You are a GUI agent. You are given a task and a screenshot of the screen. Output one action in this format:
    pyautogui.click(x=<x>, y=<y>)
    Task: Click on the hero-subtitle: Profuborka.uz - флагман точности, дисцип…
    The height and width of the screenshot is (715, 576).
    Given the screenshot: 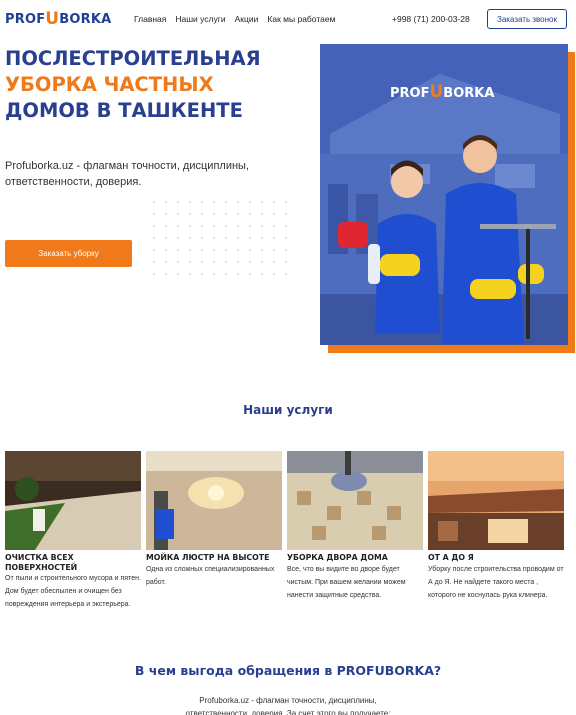 What is the action you would take?
    pyautogui.click(x=127, y=174)
    